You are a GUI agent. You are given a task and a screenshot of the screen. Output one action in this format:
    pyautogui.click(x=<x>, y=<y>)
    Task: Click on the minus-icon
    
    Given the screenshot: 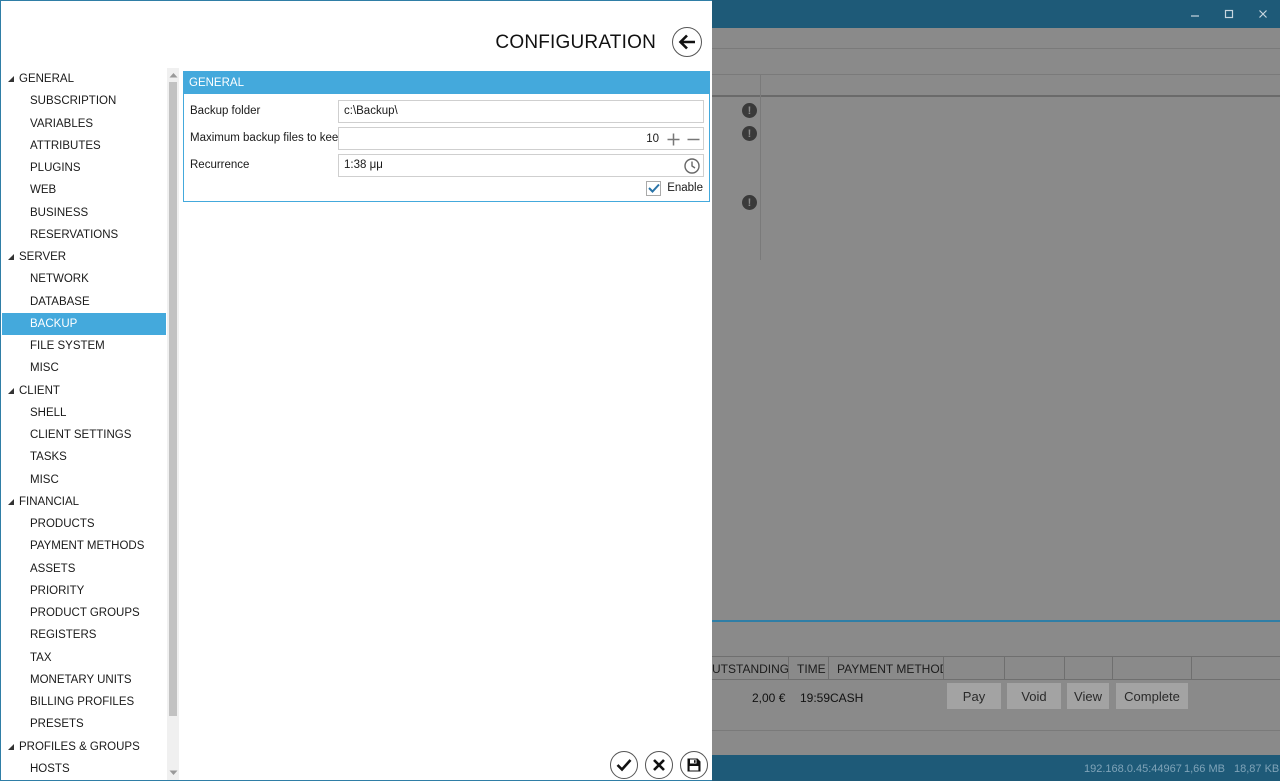 What is the action you would take?
    pyautogui.click(x=693, y=139)
    